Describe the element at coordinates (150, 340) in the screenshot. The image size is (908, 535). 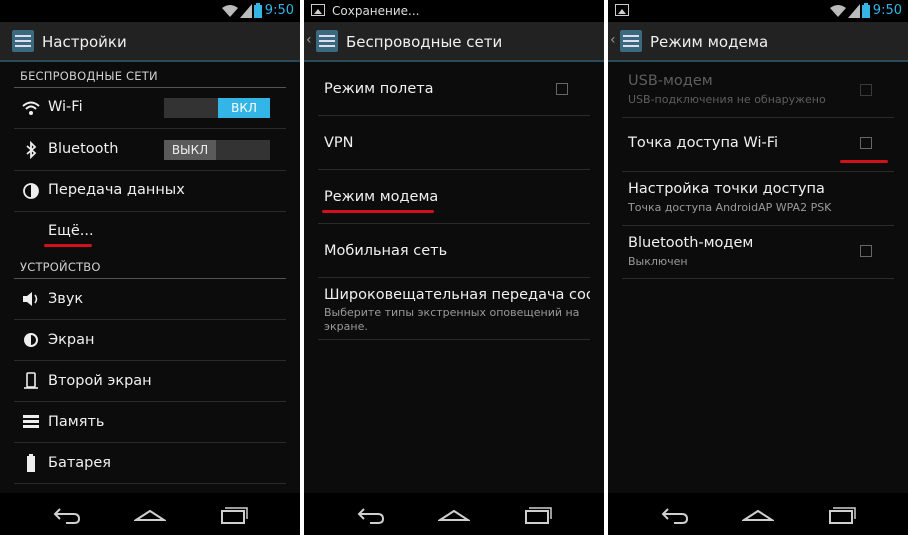
I see `settings-item-display: Экран` at that location.